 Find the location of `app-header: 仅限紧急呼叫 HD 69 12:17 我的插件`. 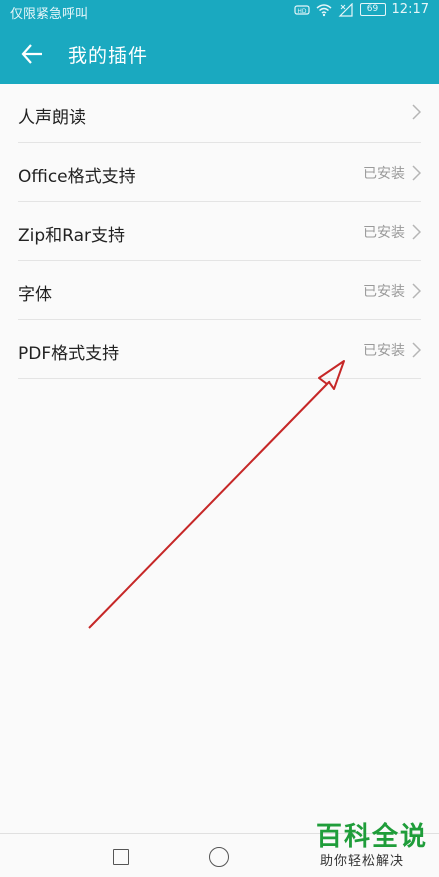

app-header: 仅限紧急呼叫 HD 69 12:17 我的插件 is located at coordinates (219, 42).